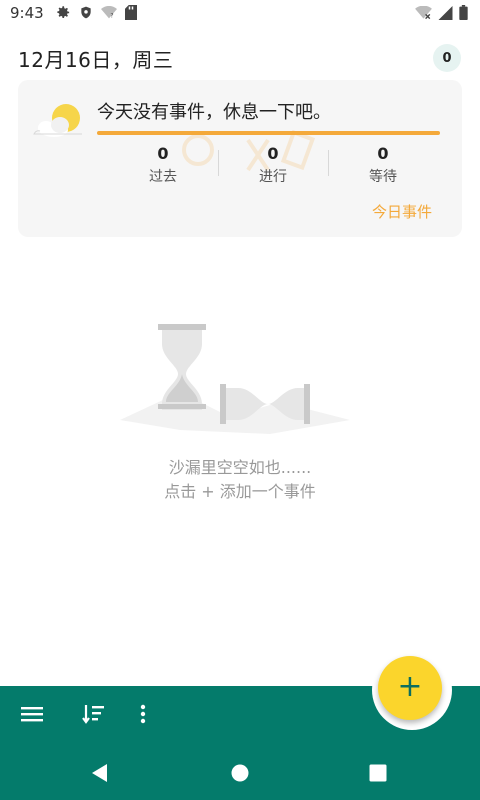  What do you see at coordinates (240, 773) in the screenshot?
I see `home-icon` at bounding box center [240, 773].